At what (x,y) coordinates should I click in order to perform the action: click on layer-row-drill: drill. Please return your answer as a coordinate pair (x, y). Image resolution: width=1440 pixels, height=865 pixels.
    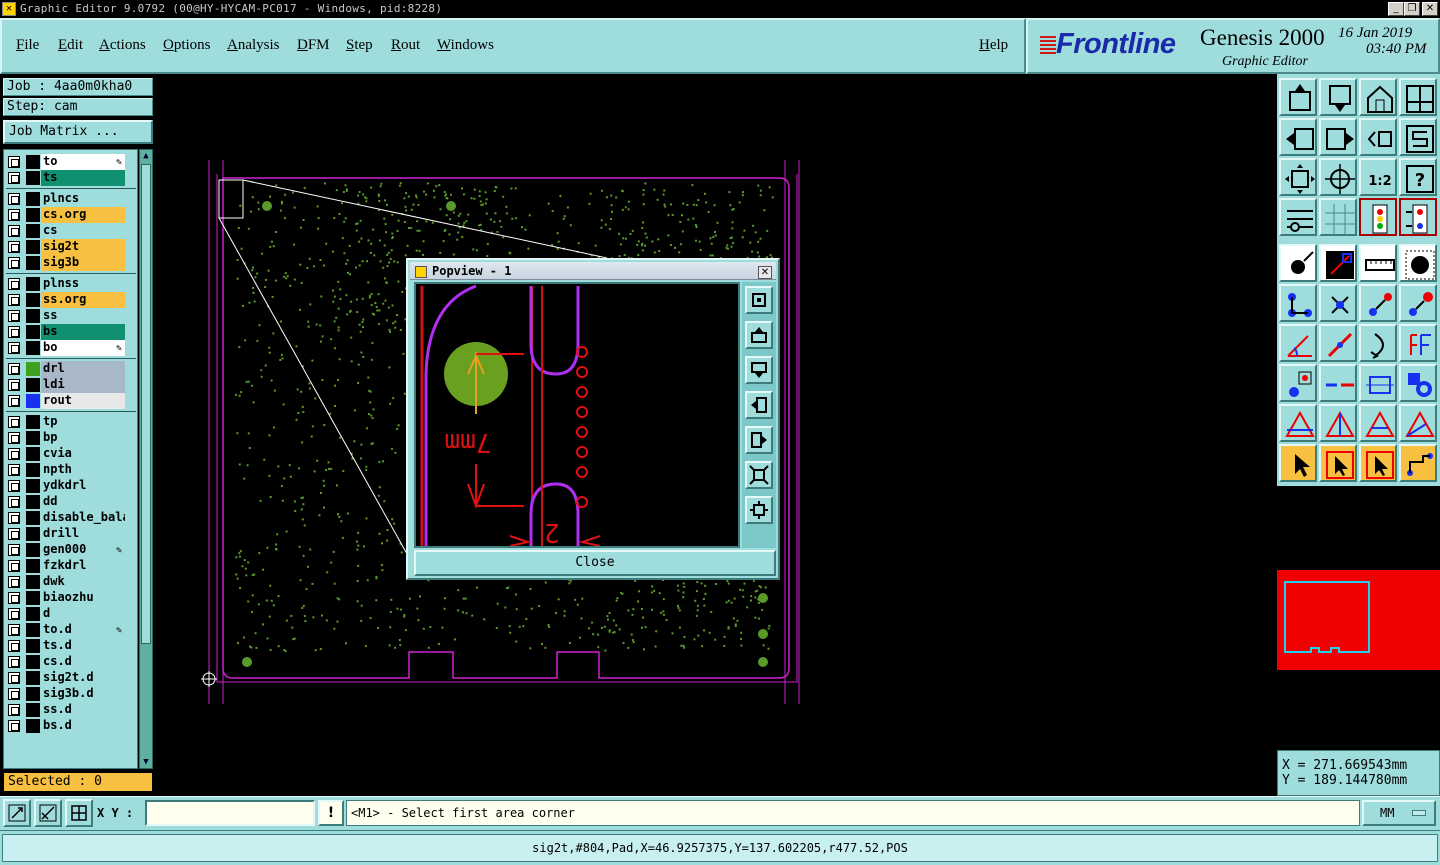
    Looking at the image, I should click on (70, 534).